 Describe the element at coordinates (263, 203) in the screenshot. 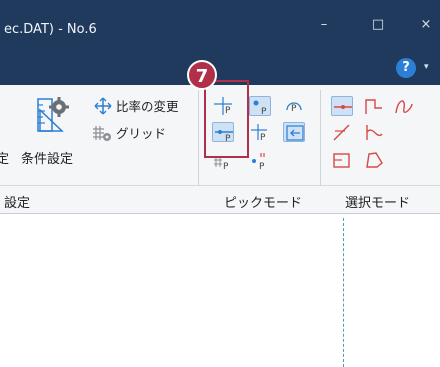

I see `pick-mode-group-label: ピックモード` at that location.